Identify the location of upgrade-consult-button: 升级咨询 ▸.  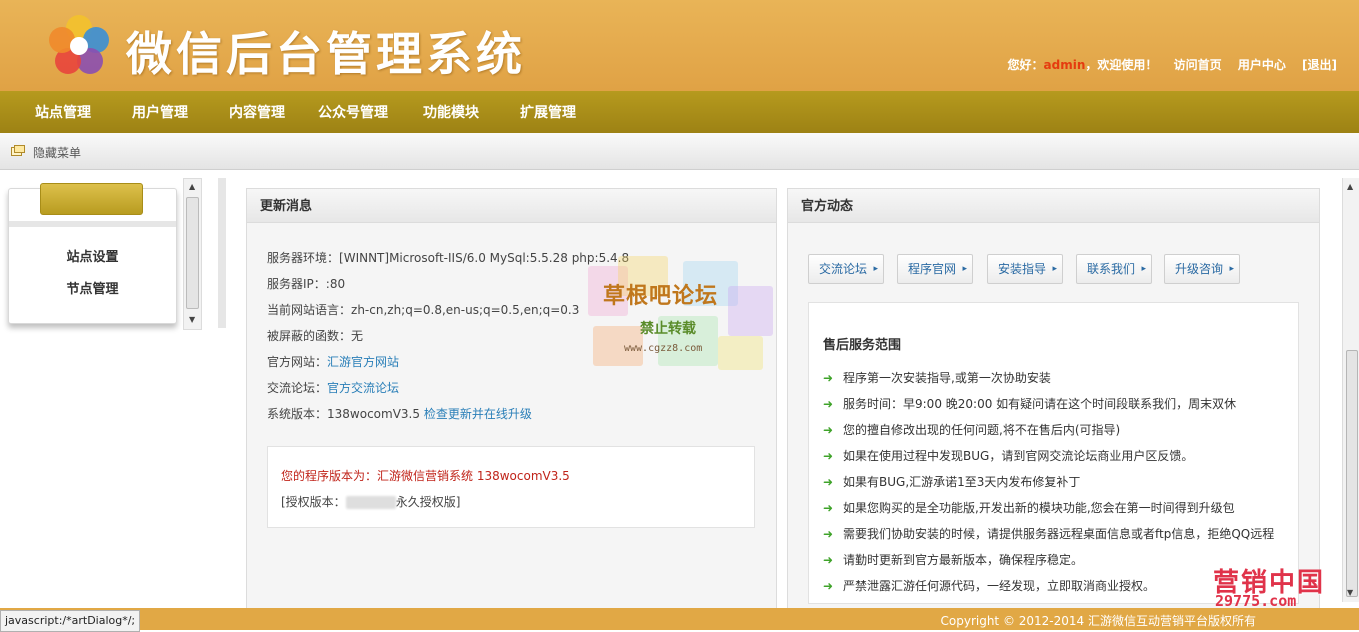
(1202, 269).